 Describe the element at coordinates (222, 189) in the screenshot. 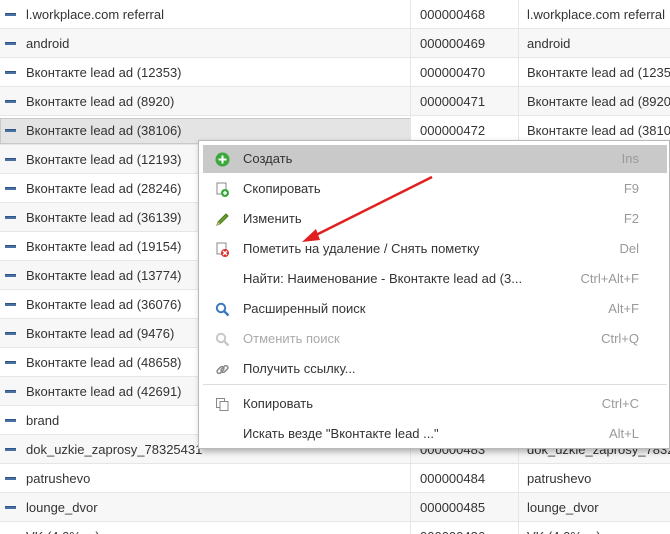

I see `copy-item-icon` at that location.